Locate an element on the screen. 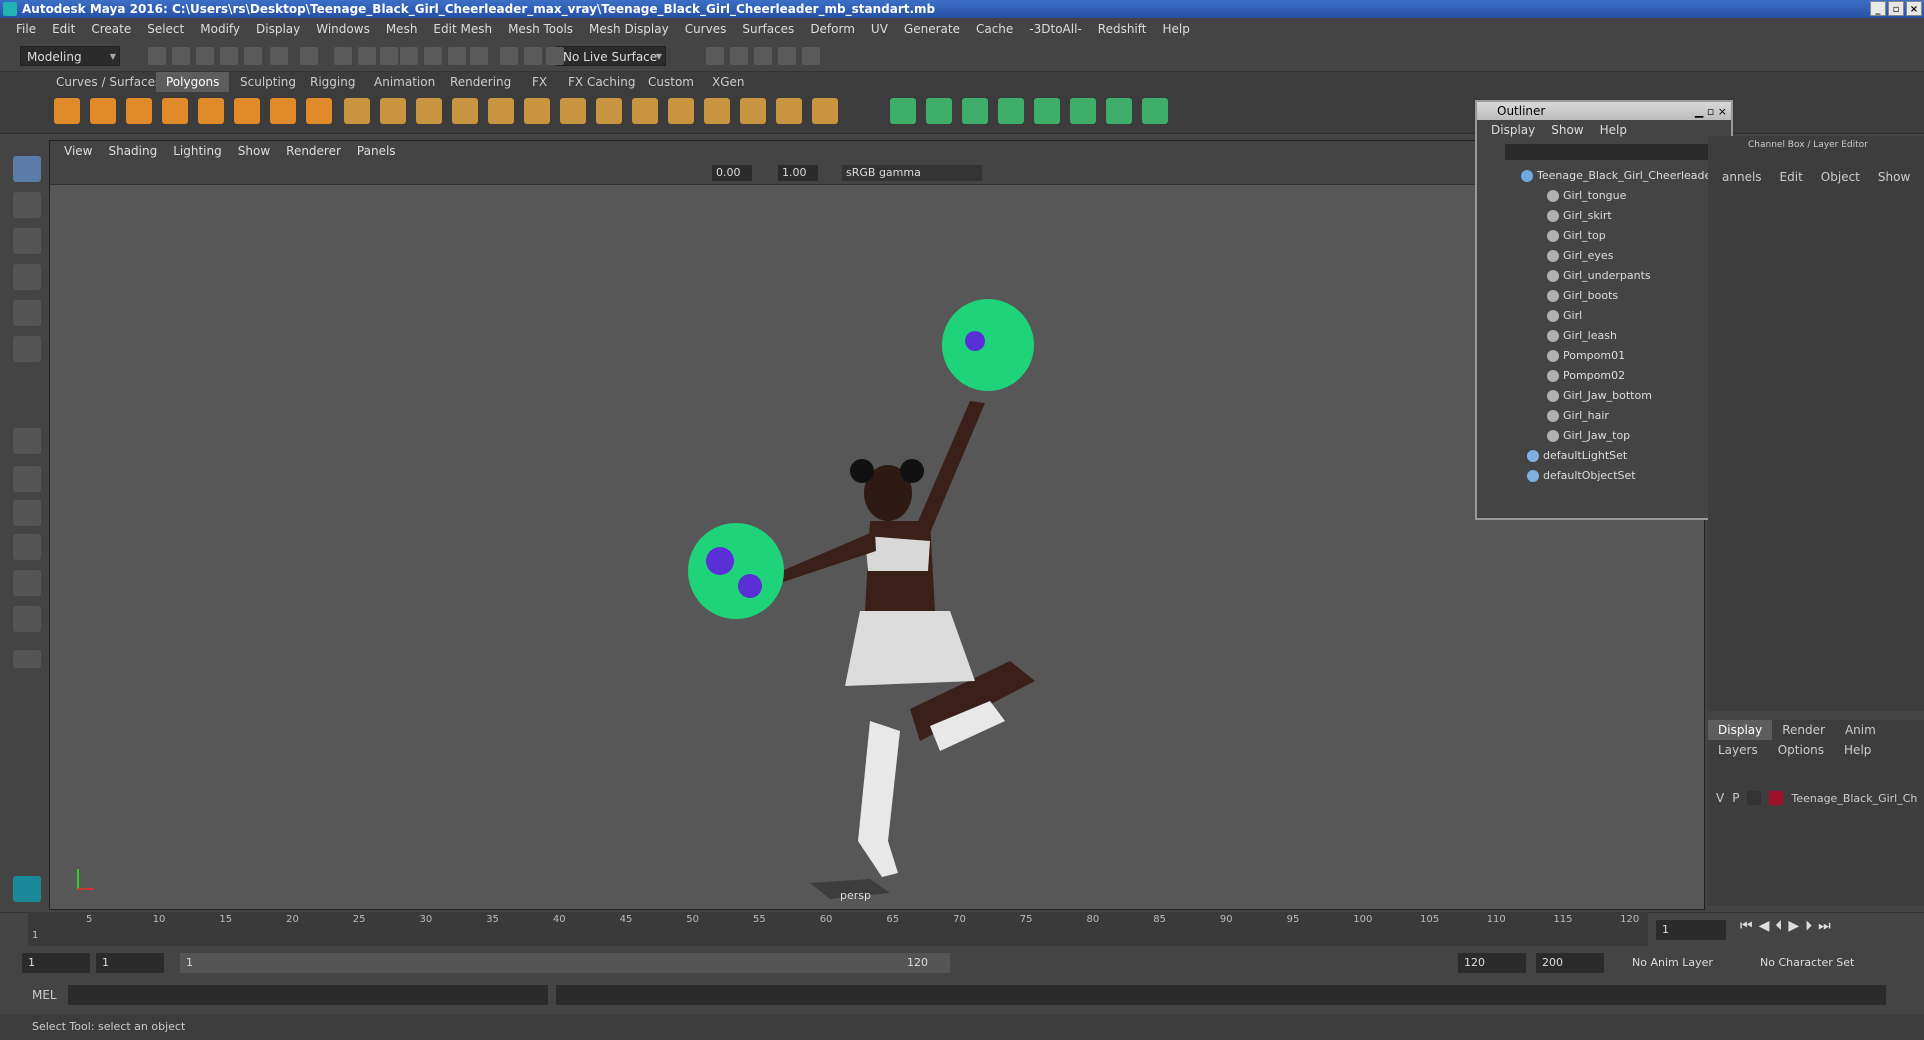  mode-dropdown: Modeling is located at coordinates (70, 56).